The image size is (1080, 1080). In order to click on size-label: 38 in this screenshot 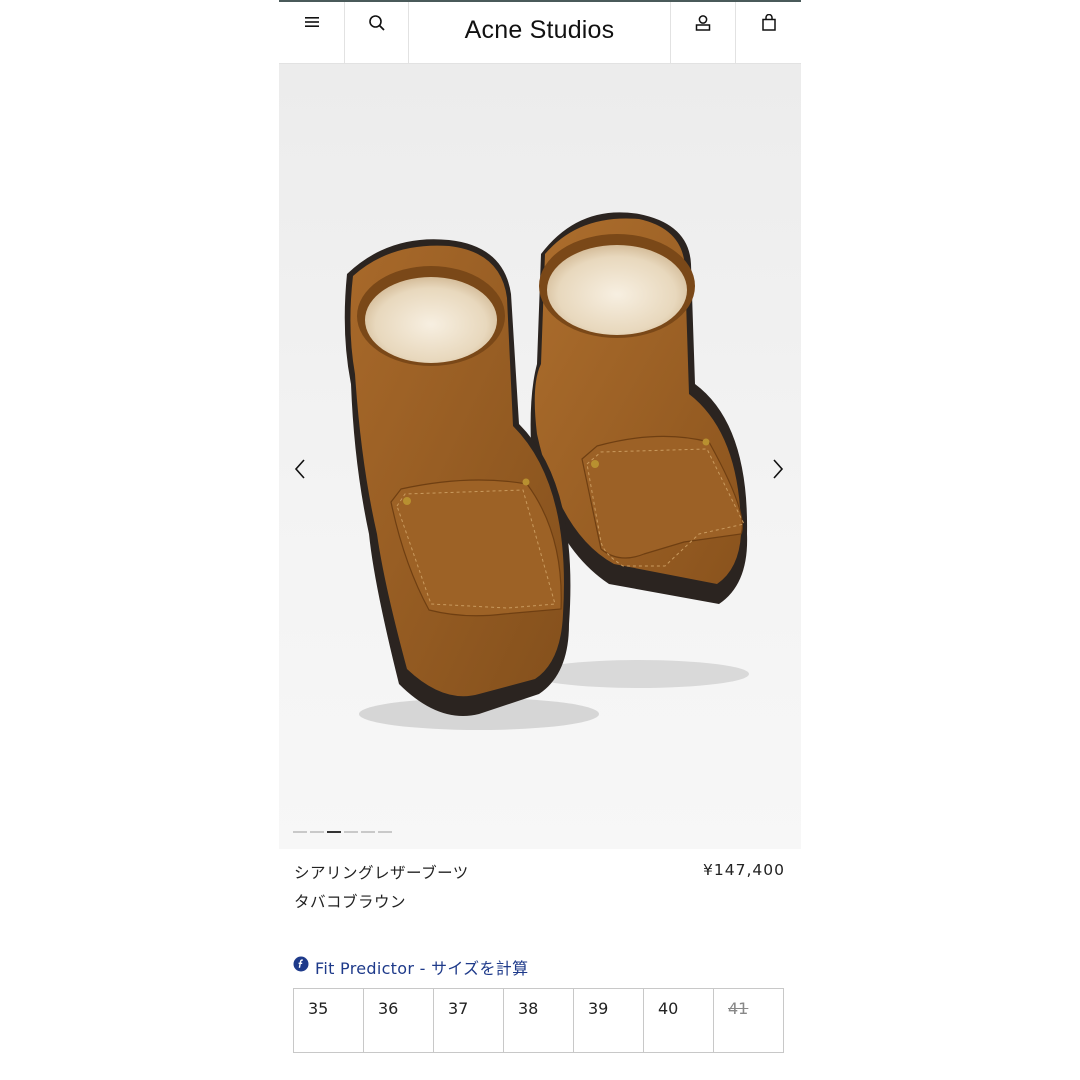, I will do `click(528, 1008)`.